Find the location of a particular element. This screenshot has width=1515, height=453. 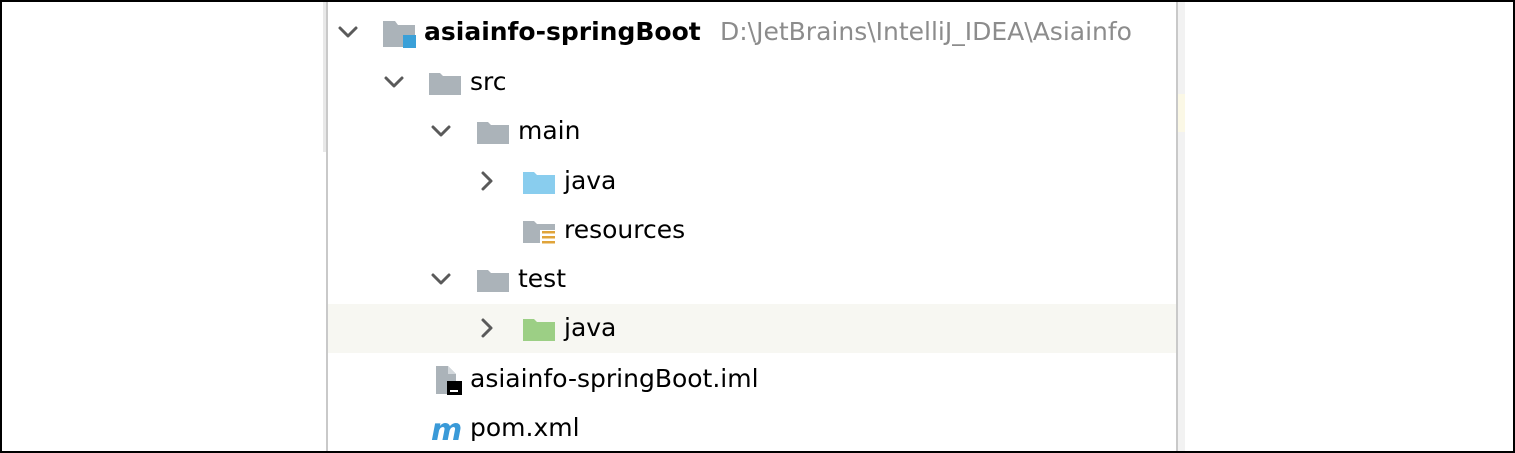

svg-text: m is located at coordinates (446, 429).